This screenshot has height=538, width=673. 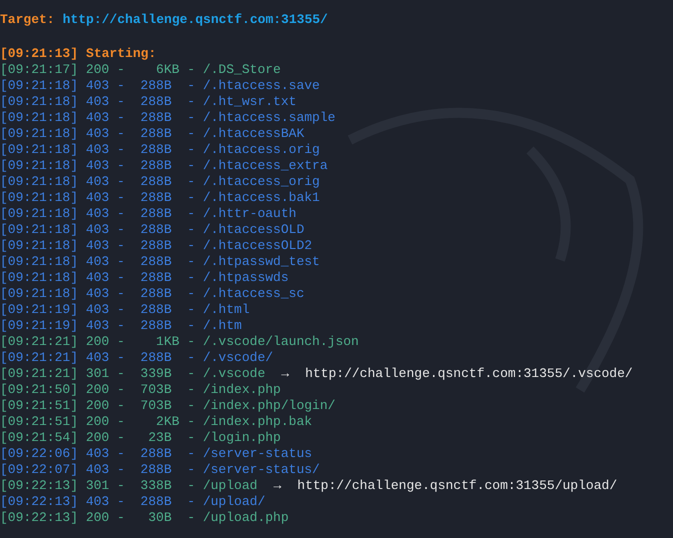 What do you see at coordinates (160, 262) in the screenshot?
I see `log-line: [09:21:18] 403 - 288B - /.htpasswd_test` at bounding box center [160, 262].